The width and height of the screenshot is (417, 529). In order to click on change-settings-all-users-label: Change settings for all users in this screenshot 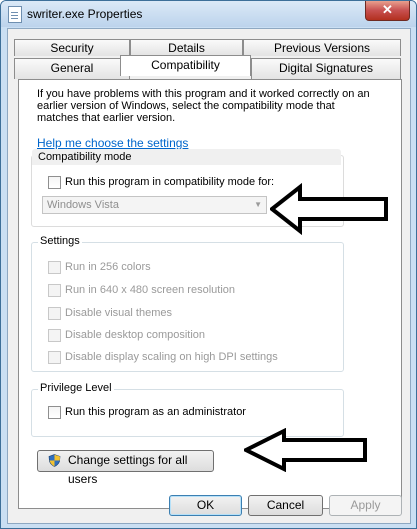, I will do `click(128, 469)`.